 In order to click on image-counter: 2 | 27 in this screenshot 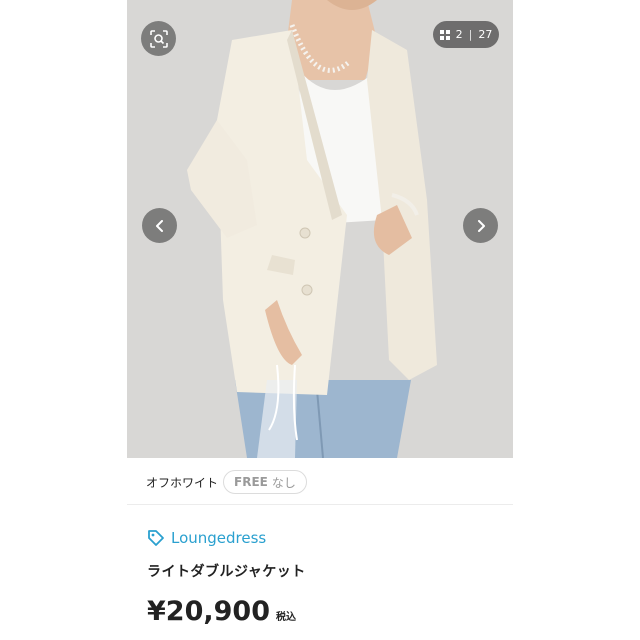, I will do `click(466, 34)`.